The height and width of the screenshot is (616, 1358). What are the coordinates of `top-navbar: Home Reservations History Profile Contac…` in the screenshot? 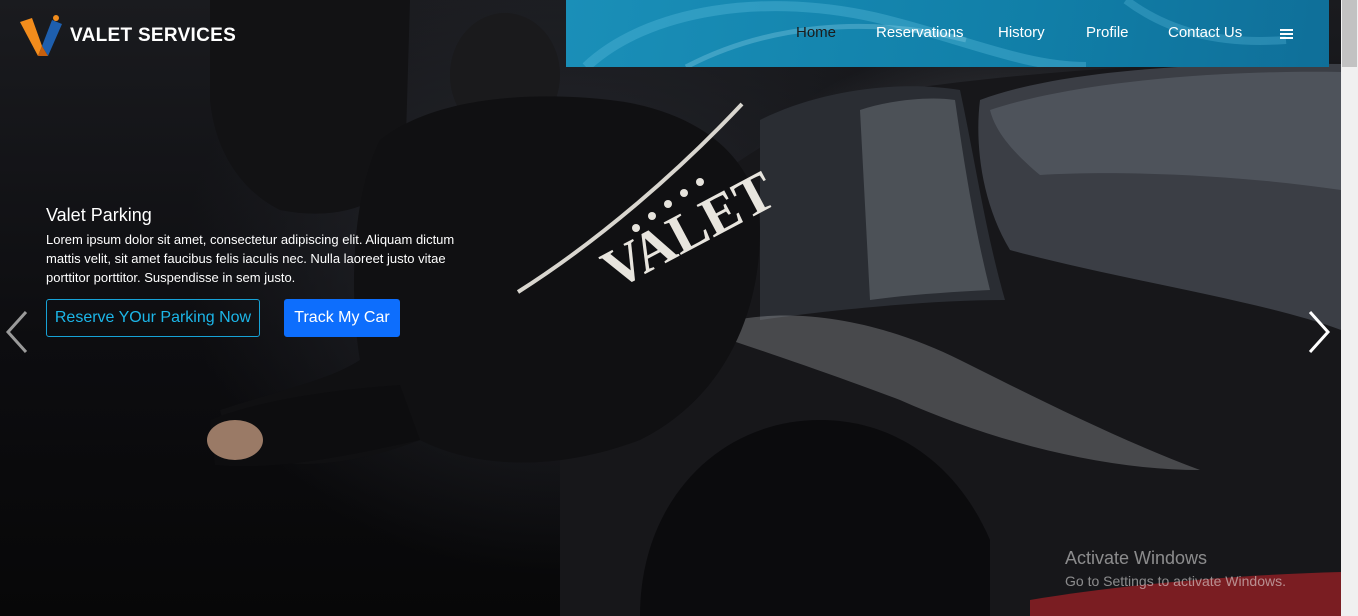 It's located at (947, 33).